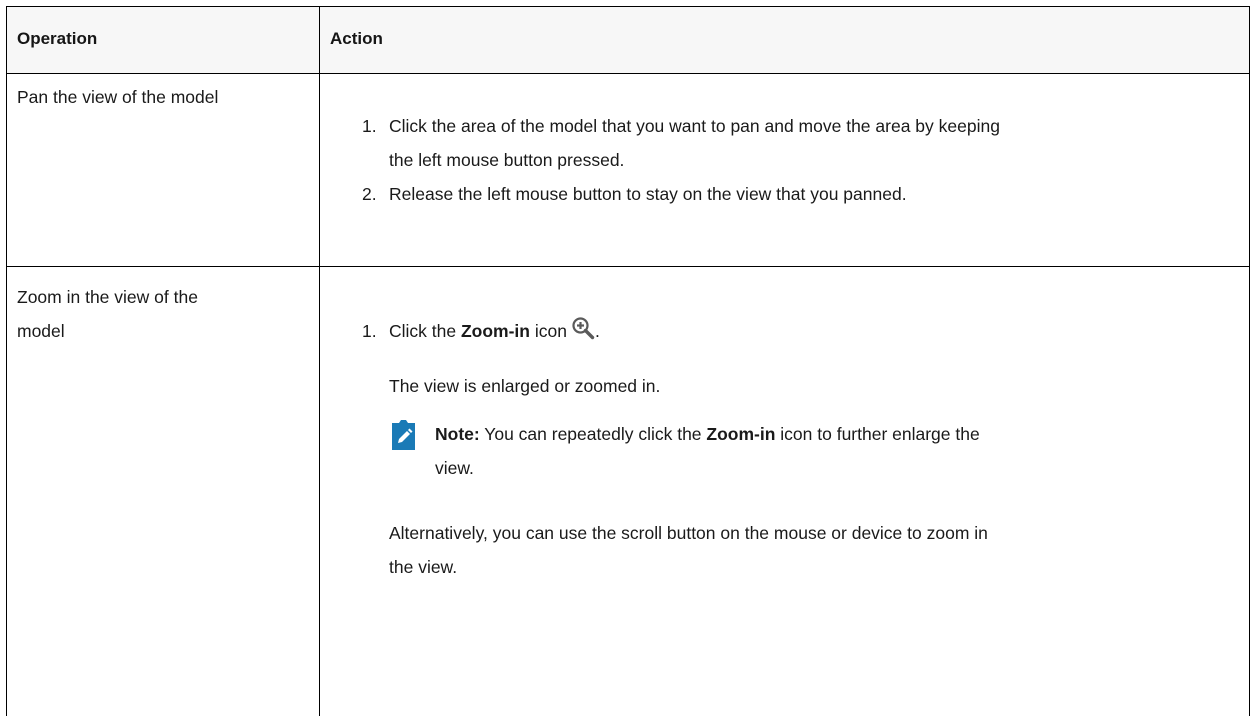  What do you see at coordinates (1249, 361) in the screenshot?
I see `table-right-border` at bounding box center [1249, 361].